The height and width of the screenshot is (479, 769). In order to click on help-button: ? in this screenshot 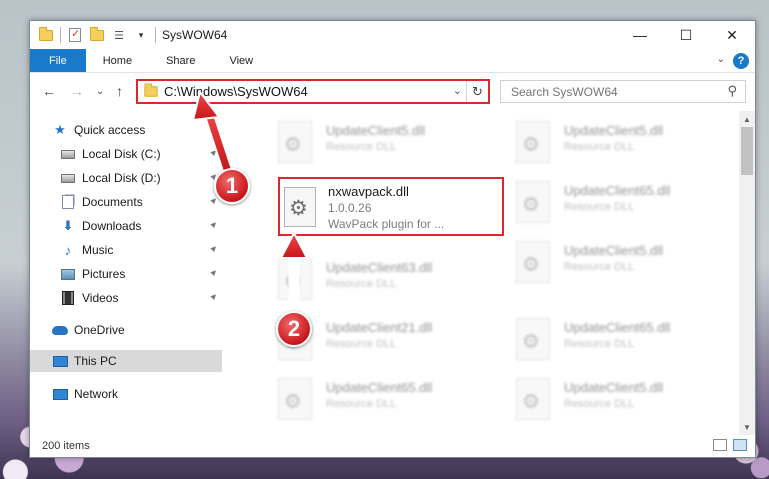, I will do `click(741, 61)`.